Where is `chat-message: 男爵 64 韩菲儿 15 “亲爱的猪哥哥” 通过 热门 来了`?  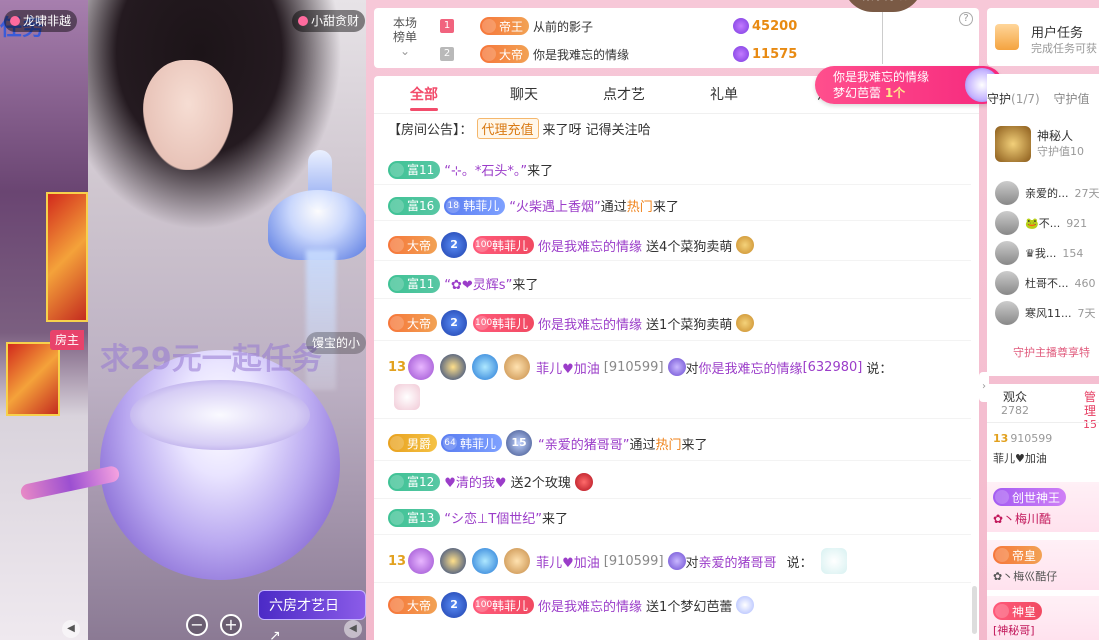 chat-message: 男爵 64 韩菲儿 15 “亲爱的猪哥哥” 通过 热门 来了 is located at coordinates (679, 443).